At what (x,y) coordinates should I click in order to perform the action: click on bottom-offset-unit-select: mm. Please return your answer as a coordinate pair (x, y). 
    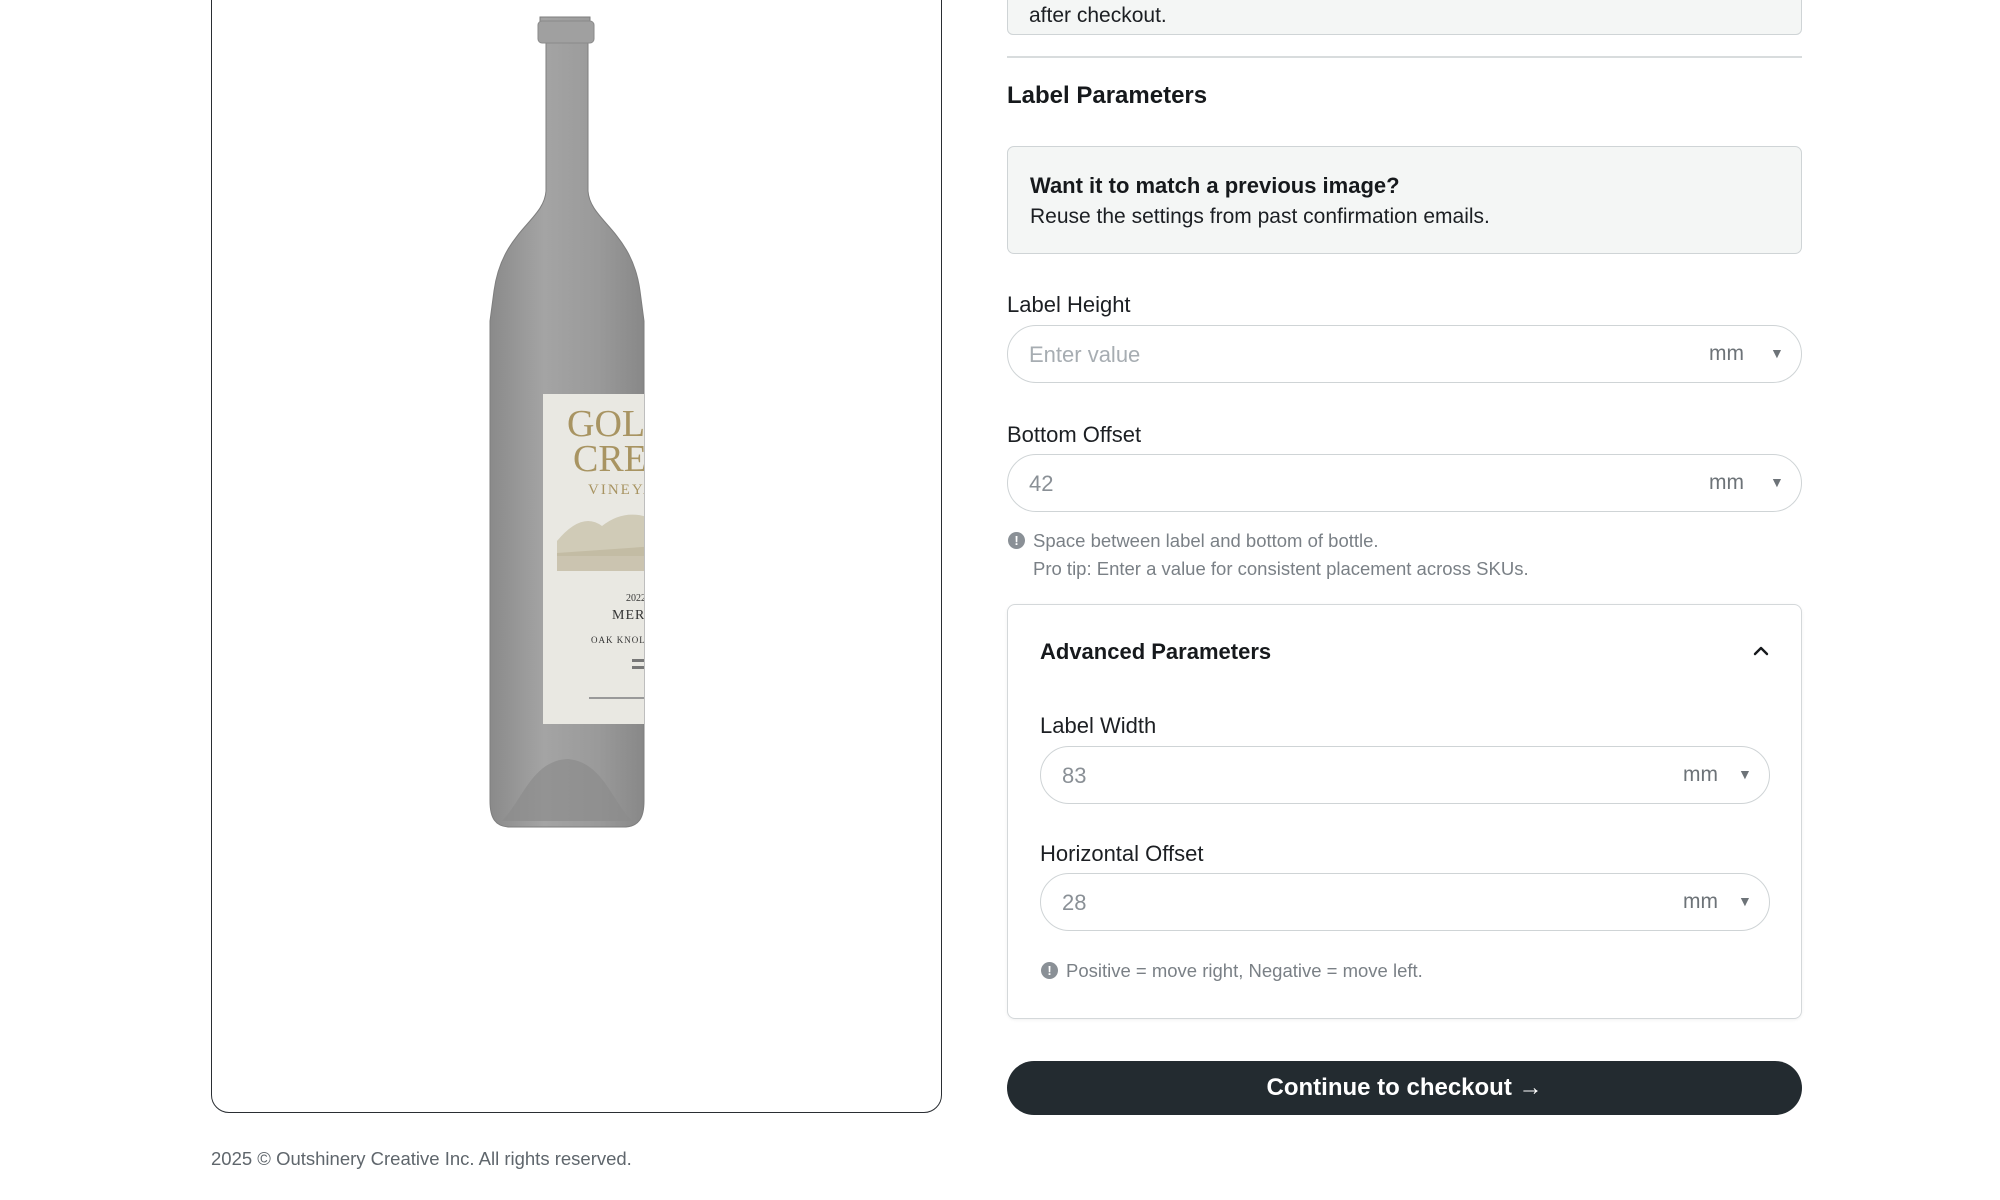
    Looking at the image, I should click on (1726, 483).